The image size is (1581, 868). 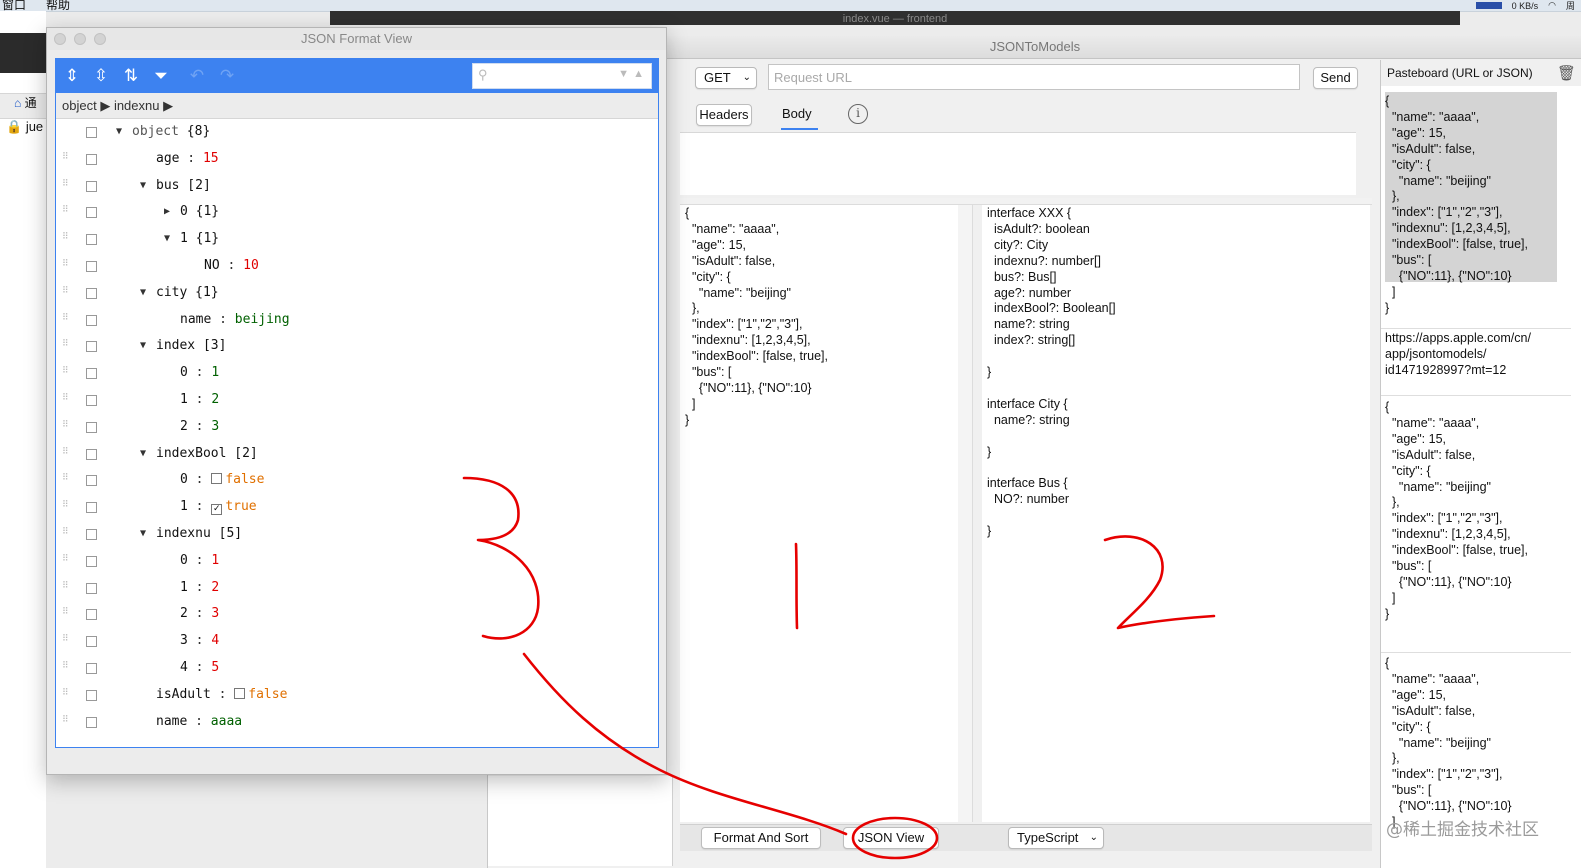 What do you see at coordinates (357, 293) in the screenshot?
I see `tree-row: ⠿ ▼ city {1}` at bounding box center [357, 293].